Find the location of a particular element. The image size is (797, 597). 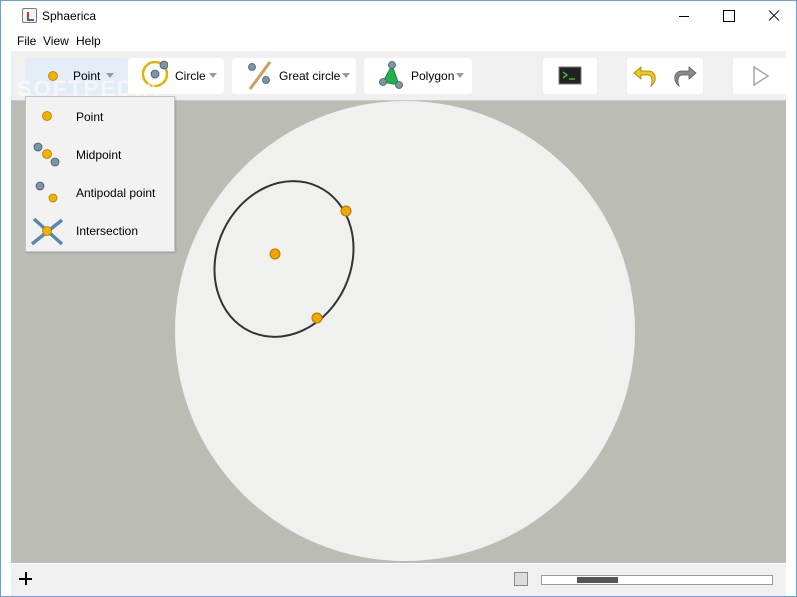

menu-bar: File View Help is located at coordinates (398, 41).